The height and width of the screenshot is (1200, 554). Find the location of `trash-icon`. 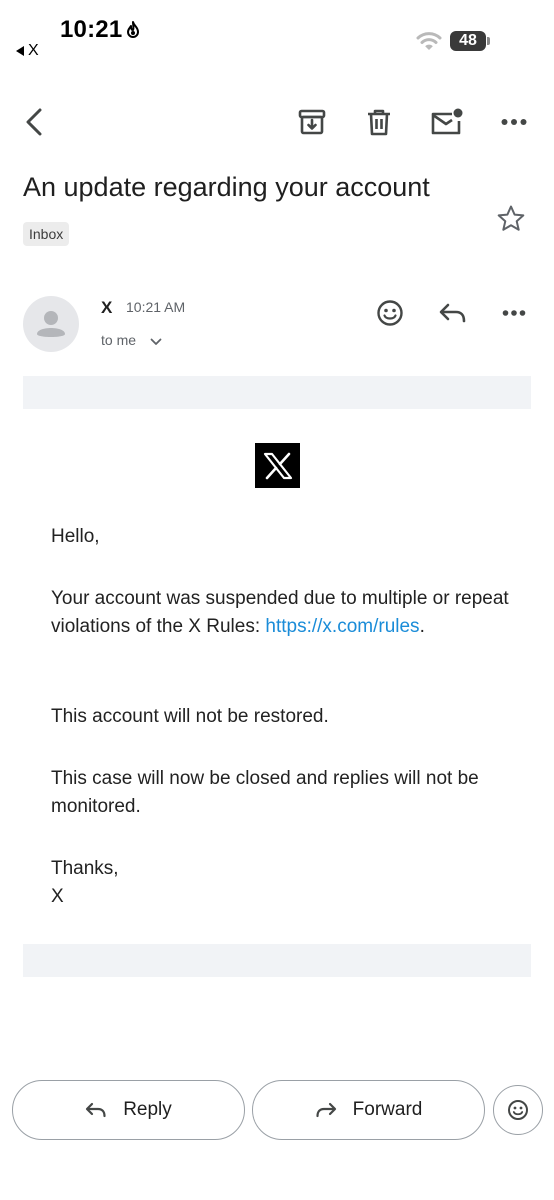

trash-icon is located at coordinates (379, 122).